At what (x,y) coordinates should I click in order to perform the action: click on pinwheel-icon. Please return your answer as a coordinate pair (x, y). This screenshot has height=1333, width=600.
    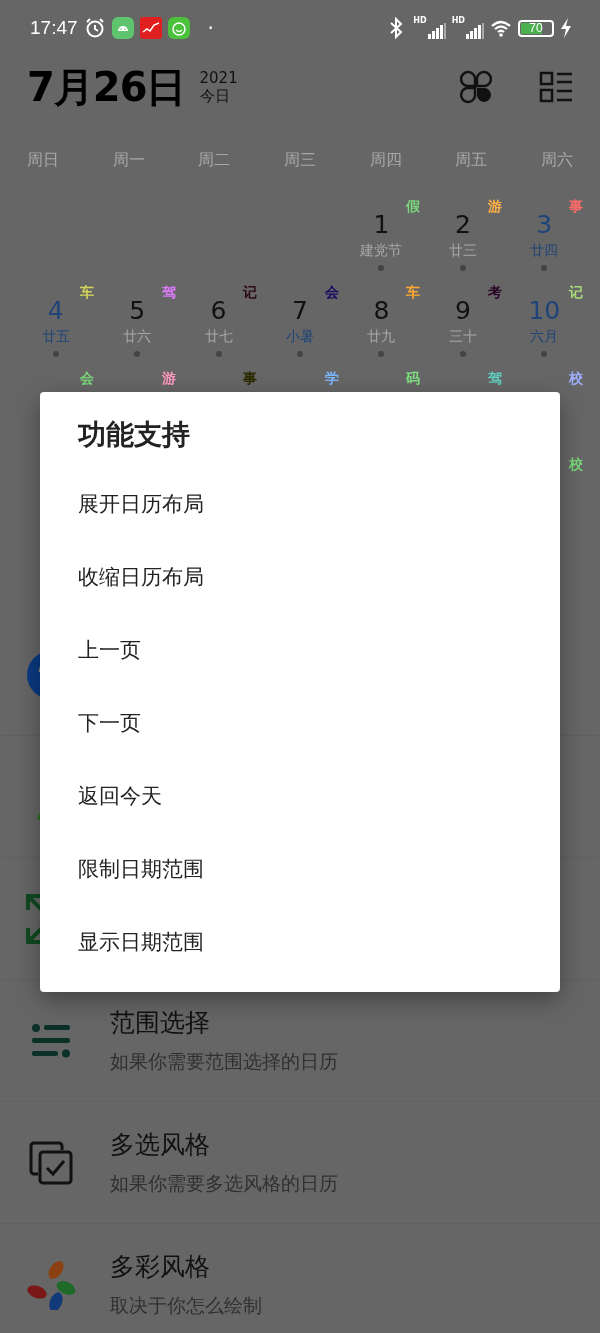
    Looking at the image, I should click on (51, 1284).